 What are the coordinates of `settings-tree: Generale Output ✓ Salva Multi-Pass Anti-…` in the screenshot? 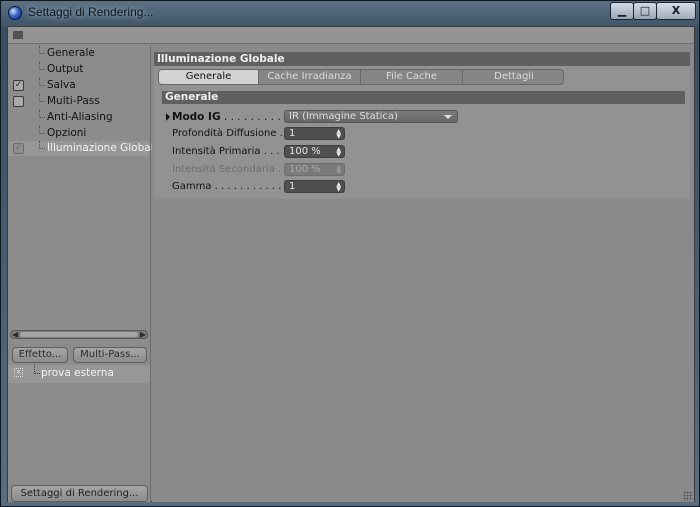 It's located at (84, 165).